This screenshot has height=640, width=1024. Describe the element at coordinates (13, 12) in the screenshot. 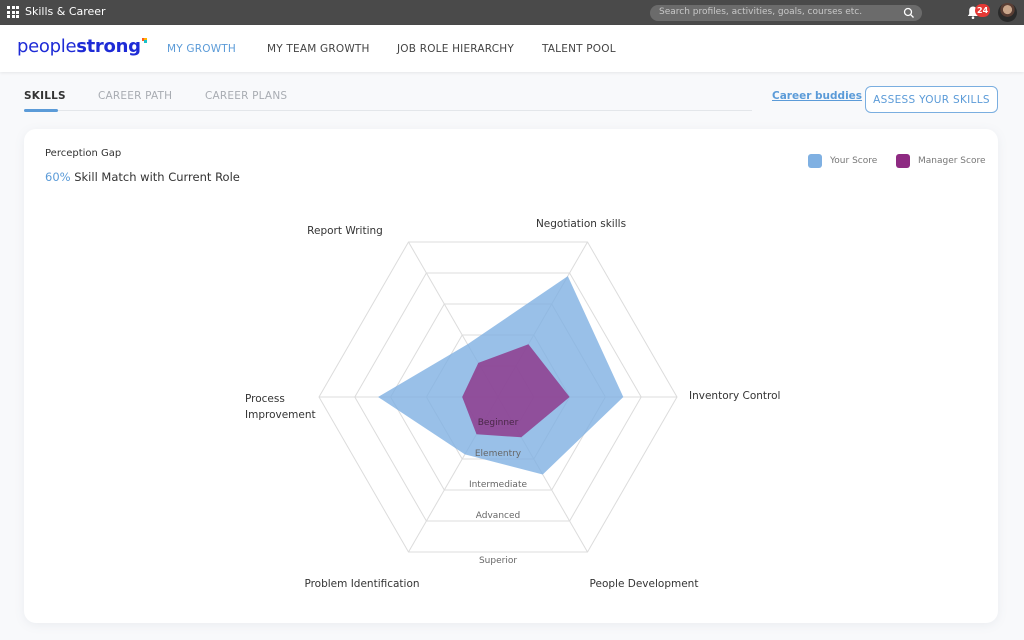

I see `apps-grid-icon` at that location.